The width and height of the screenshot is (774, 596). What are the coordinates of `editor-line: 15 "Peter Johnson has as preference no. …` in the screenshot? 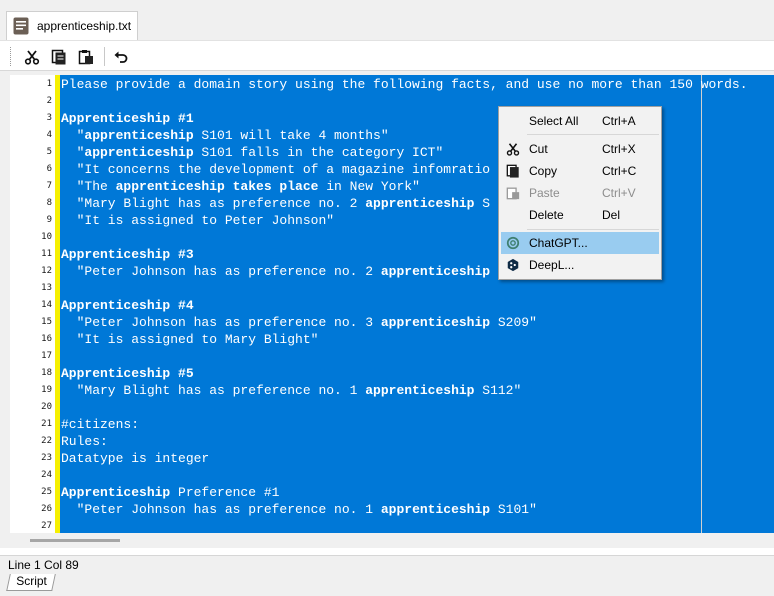 It's located at (392, 322).